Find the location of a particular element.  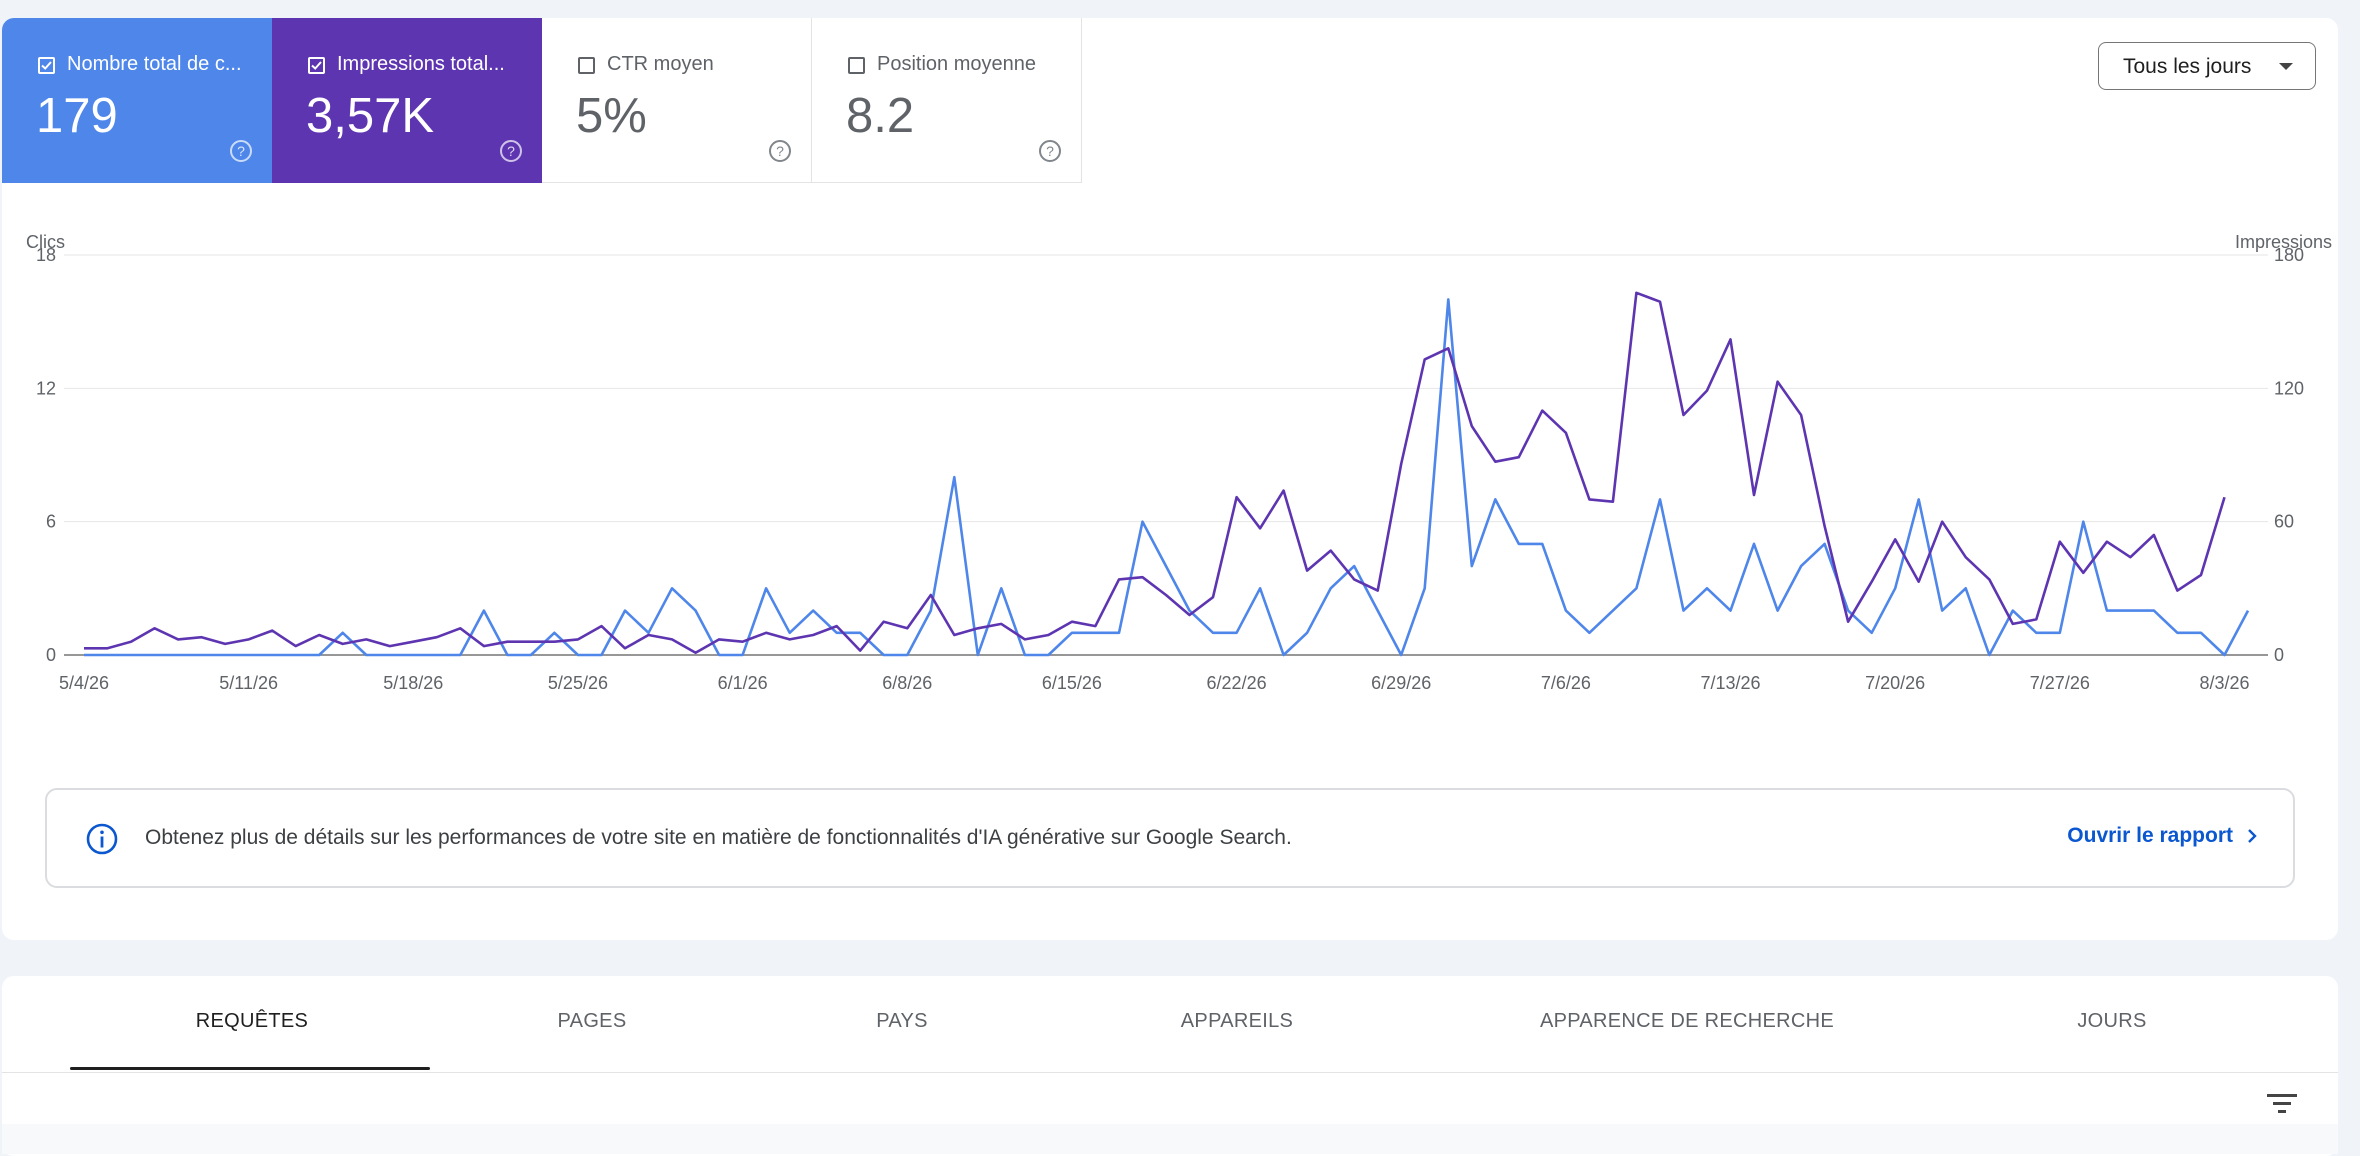

y-right-tick-label: 0 is located at coordinates (2279, 655).